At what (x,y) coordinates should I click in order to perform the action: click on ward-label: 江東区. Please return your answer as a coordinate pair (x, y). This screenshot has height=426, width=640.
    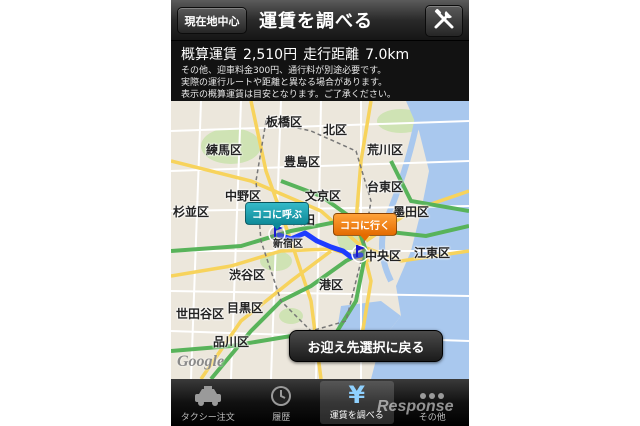
    Looking at the image, I should click on (432, 253).